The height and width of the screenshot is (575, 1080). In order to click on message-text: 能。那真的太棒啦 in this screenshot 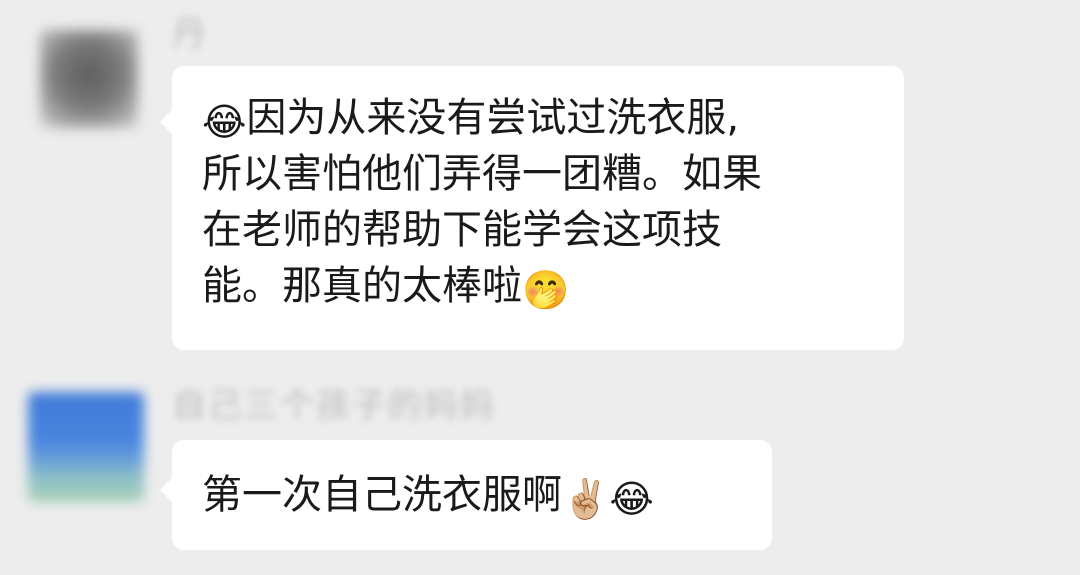, I will do `click(362, 286)`.